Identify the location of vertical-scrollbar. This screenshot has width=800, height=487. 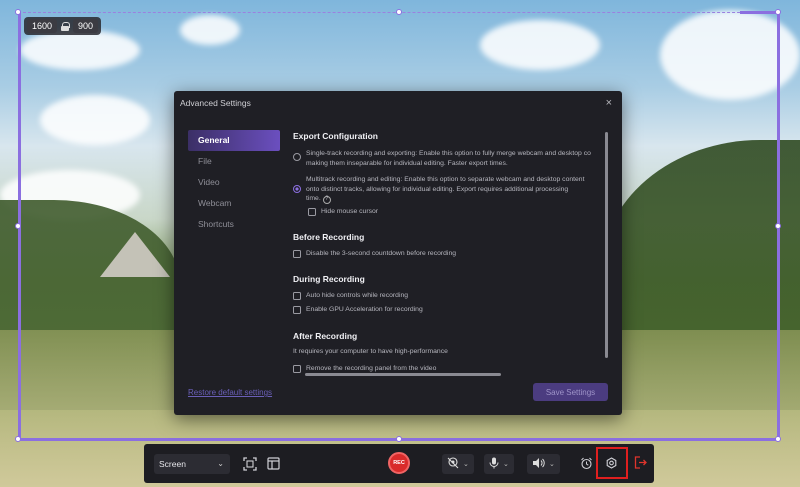
(606, 245).